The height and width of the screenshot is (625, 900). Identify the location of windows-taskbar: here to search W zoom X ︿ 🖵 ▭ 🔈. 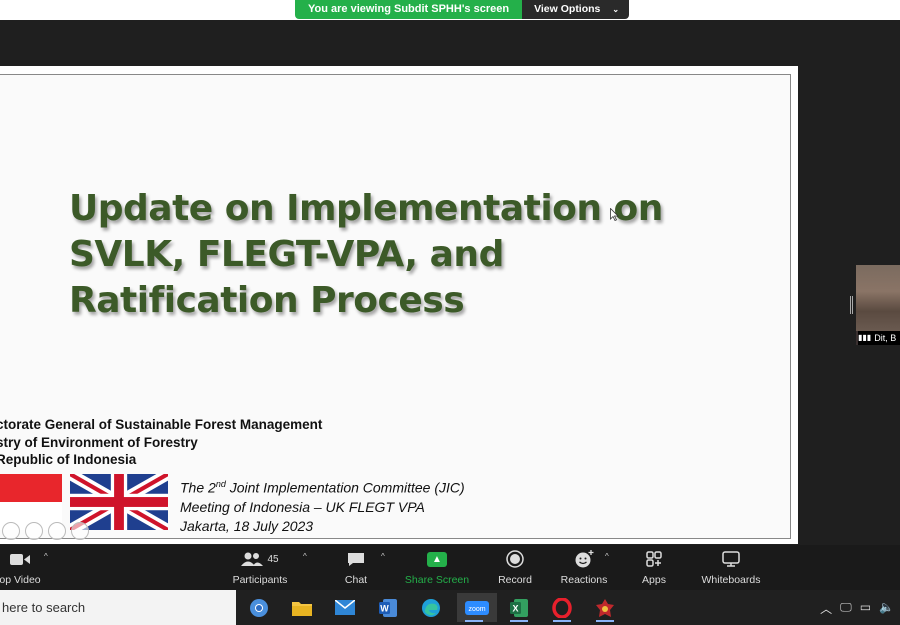
(450, 607).